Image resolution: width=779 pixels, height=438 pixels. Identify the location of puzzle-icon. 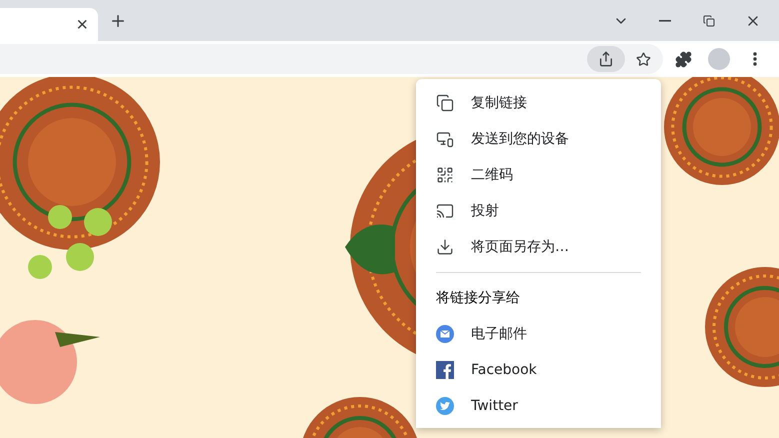
(683, 59).